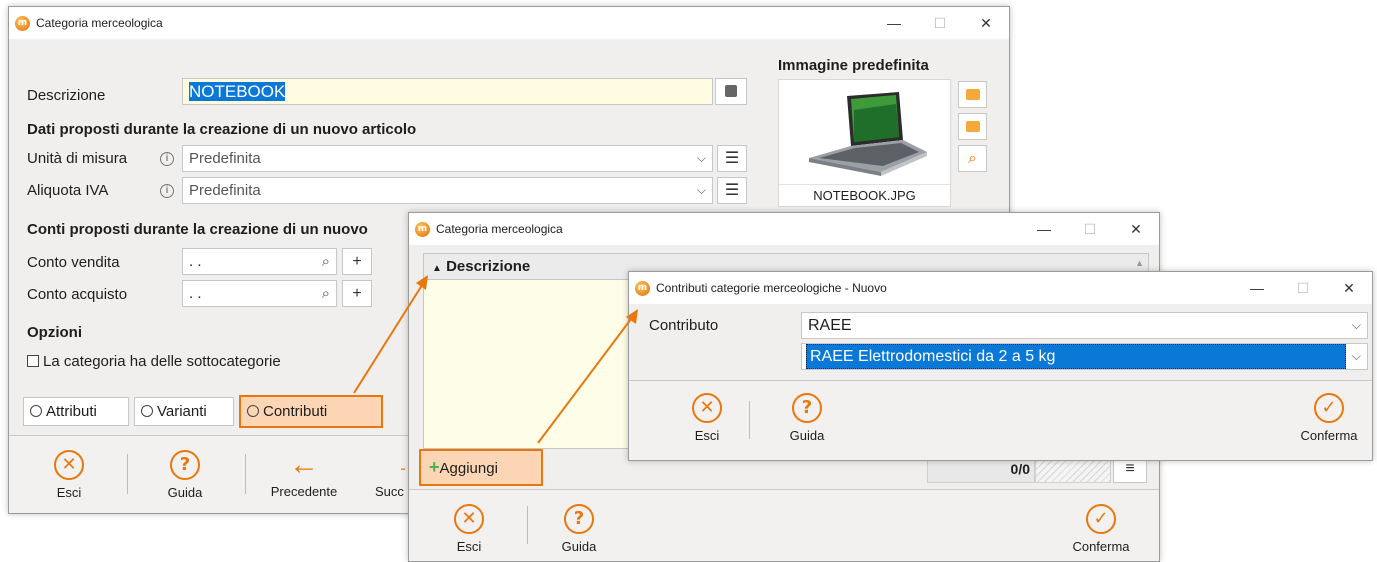 The width and height of the screenshot is (1377, 562). I want to click on unita-list-button: ☰, so click(732, 158).